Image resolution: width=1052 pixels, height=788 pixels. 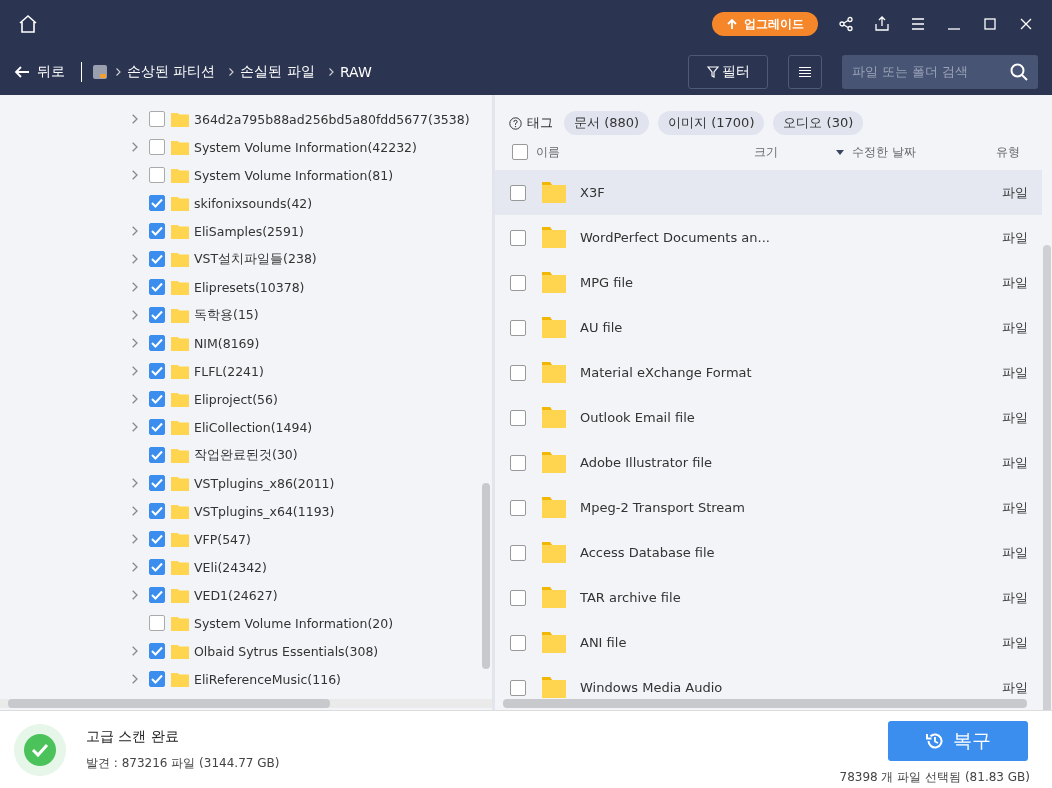 I want to click on folder-name: EliCollection(1494), so click(x=253, y=427).